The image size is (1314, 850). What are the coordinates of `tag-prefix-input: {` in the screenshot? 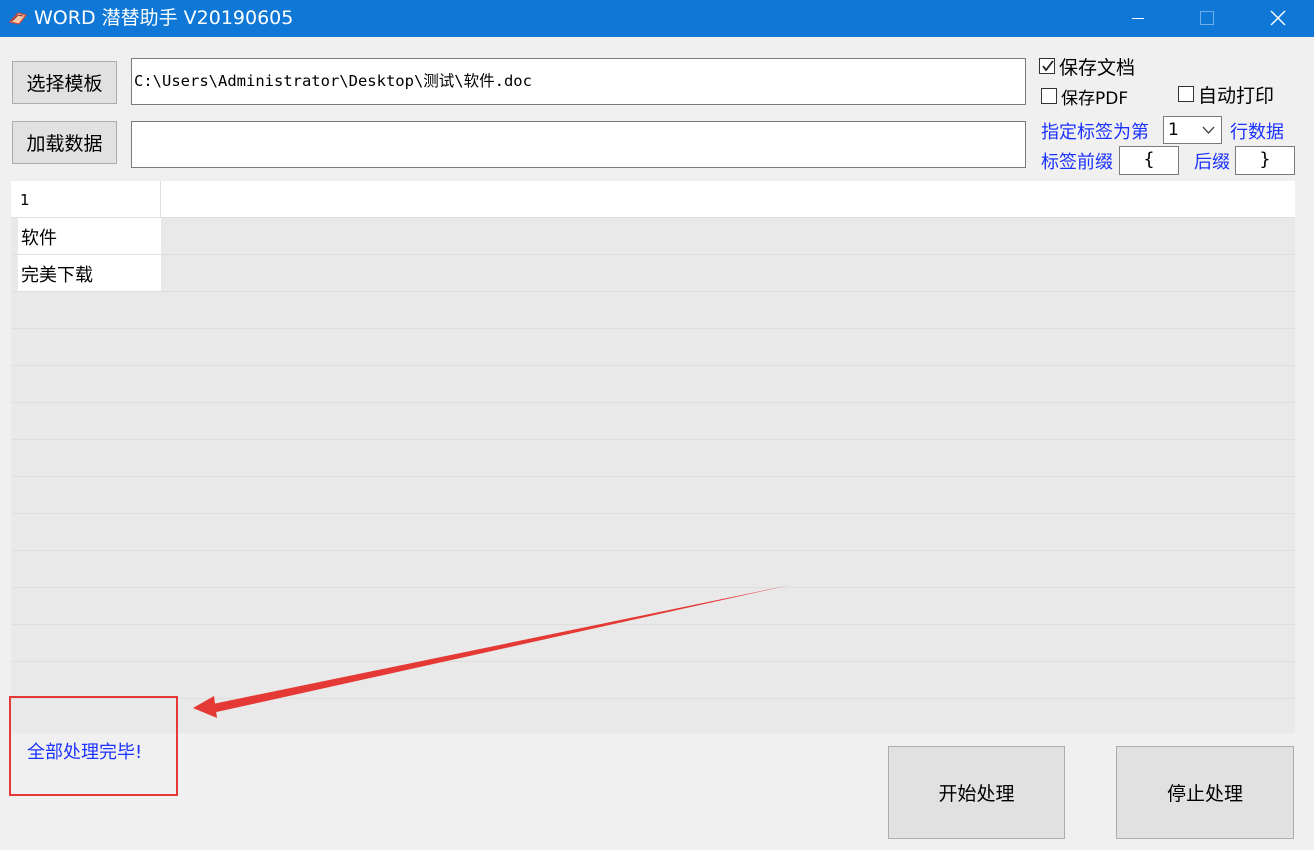 It's located at (1149, 160).